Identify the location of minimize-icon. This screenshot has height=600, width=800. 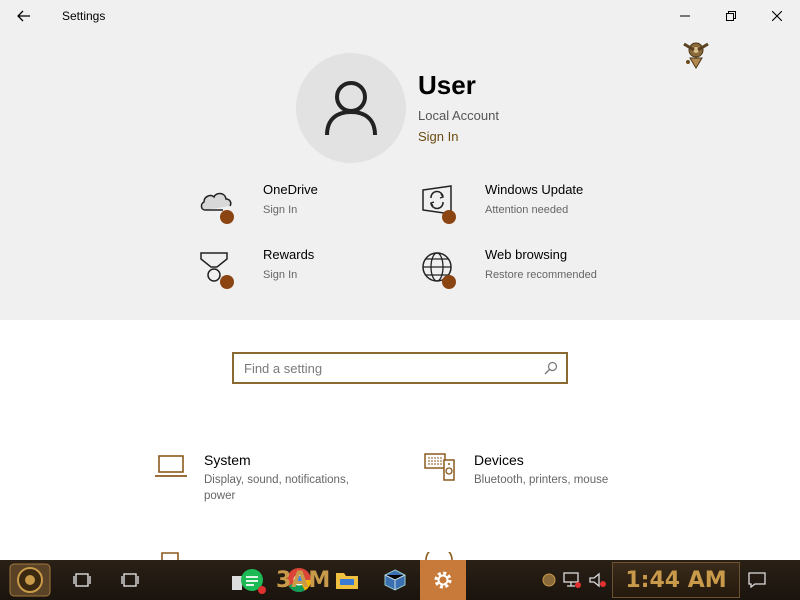
(685, 16).